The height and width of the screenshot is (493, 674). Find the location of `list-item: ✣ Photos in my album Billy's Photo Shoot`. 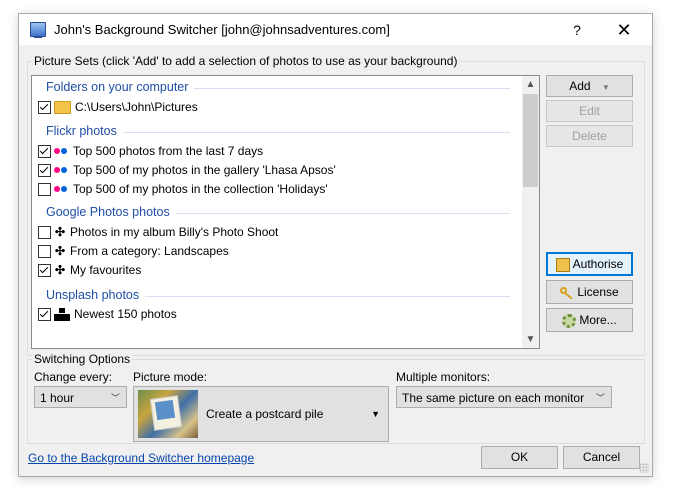

list-item: ✣ Photos in my album Billy's Photo Shoot is located at coordinates (158, 232).